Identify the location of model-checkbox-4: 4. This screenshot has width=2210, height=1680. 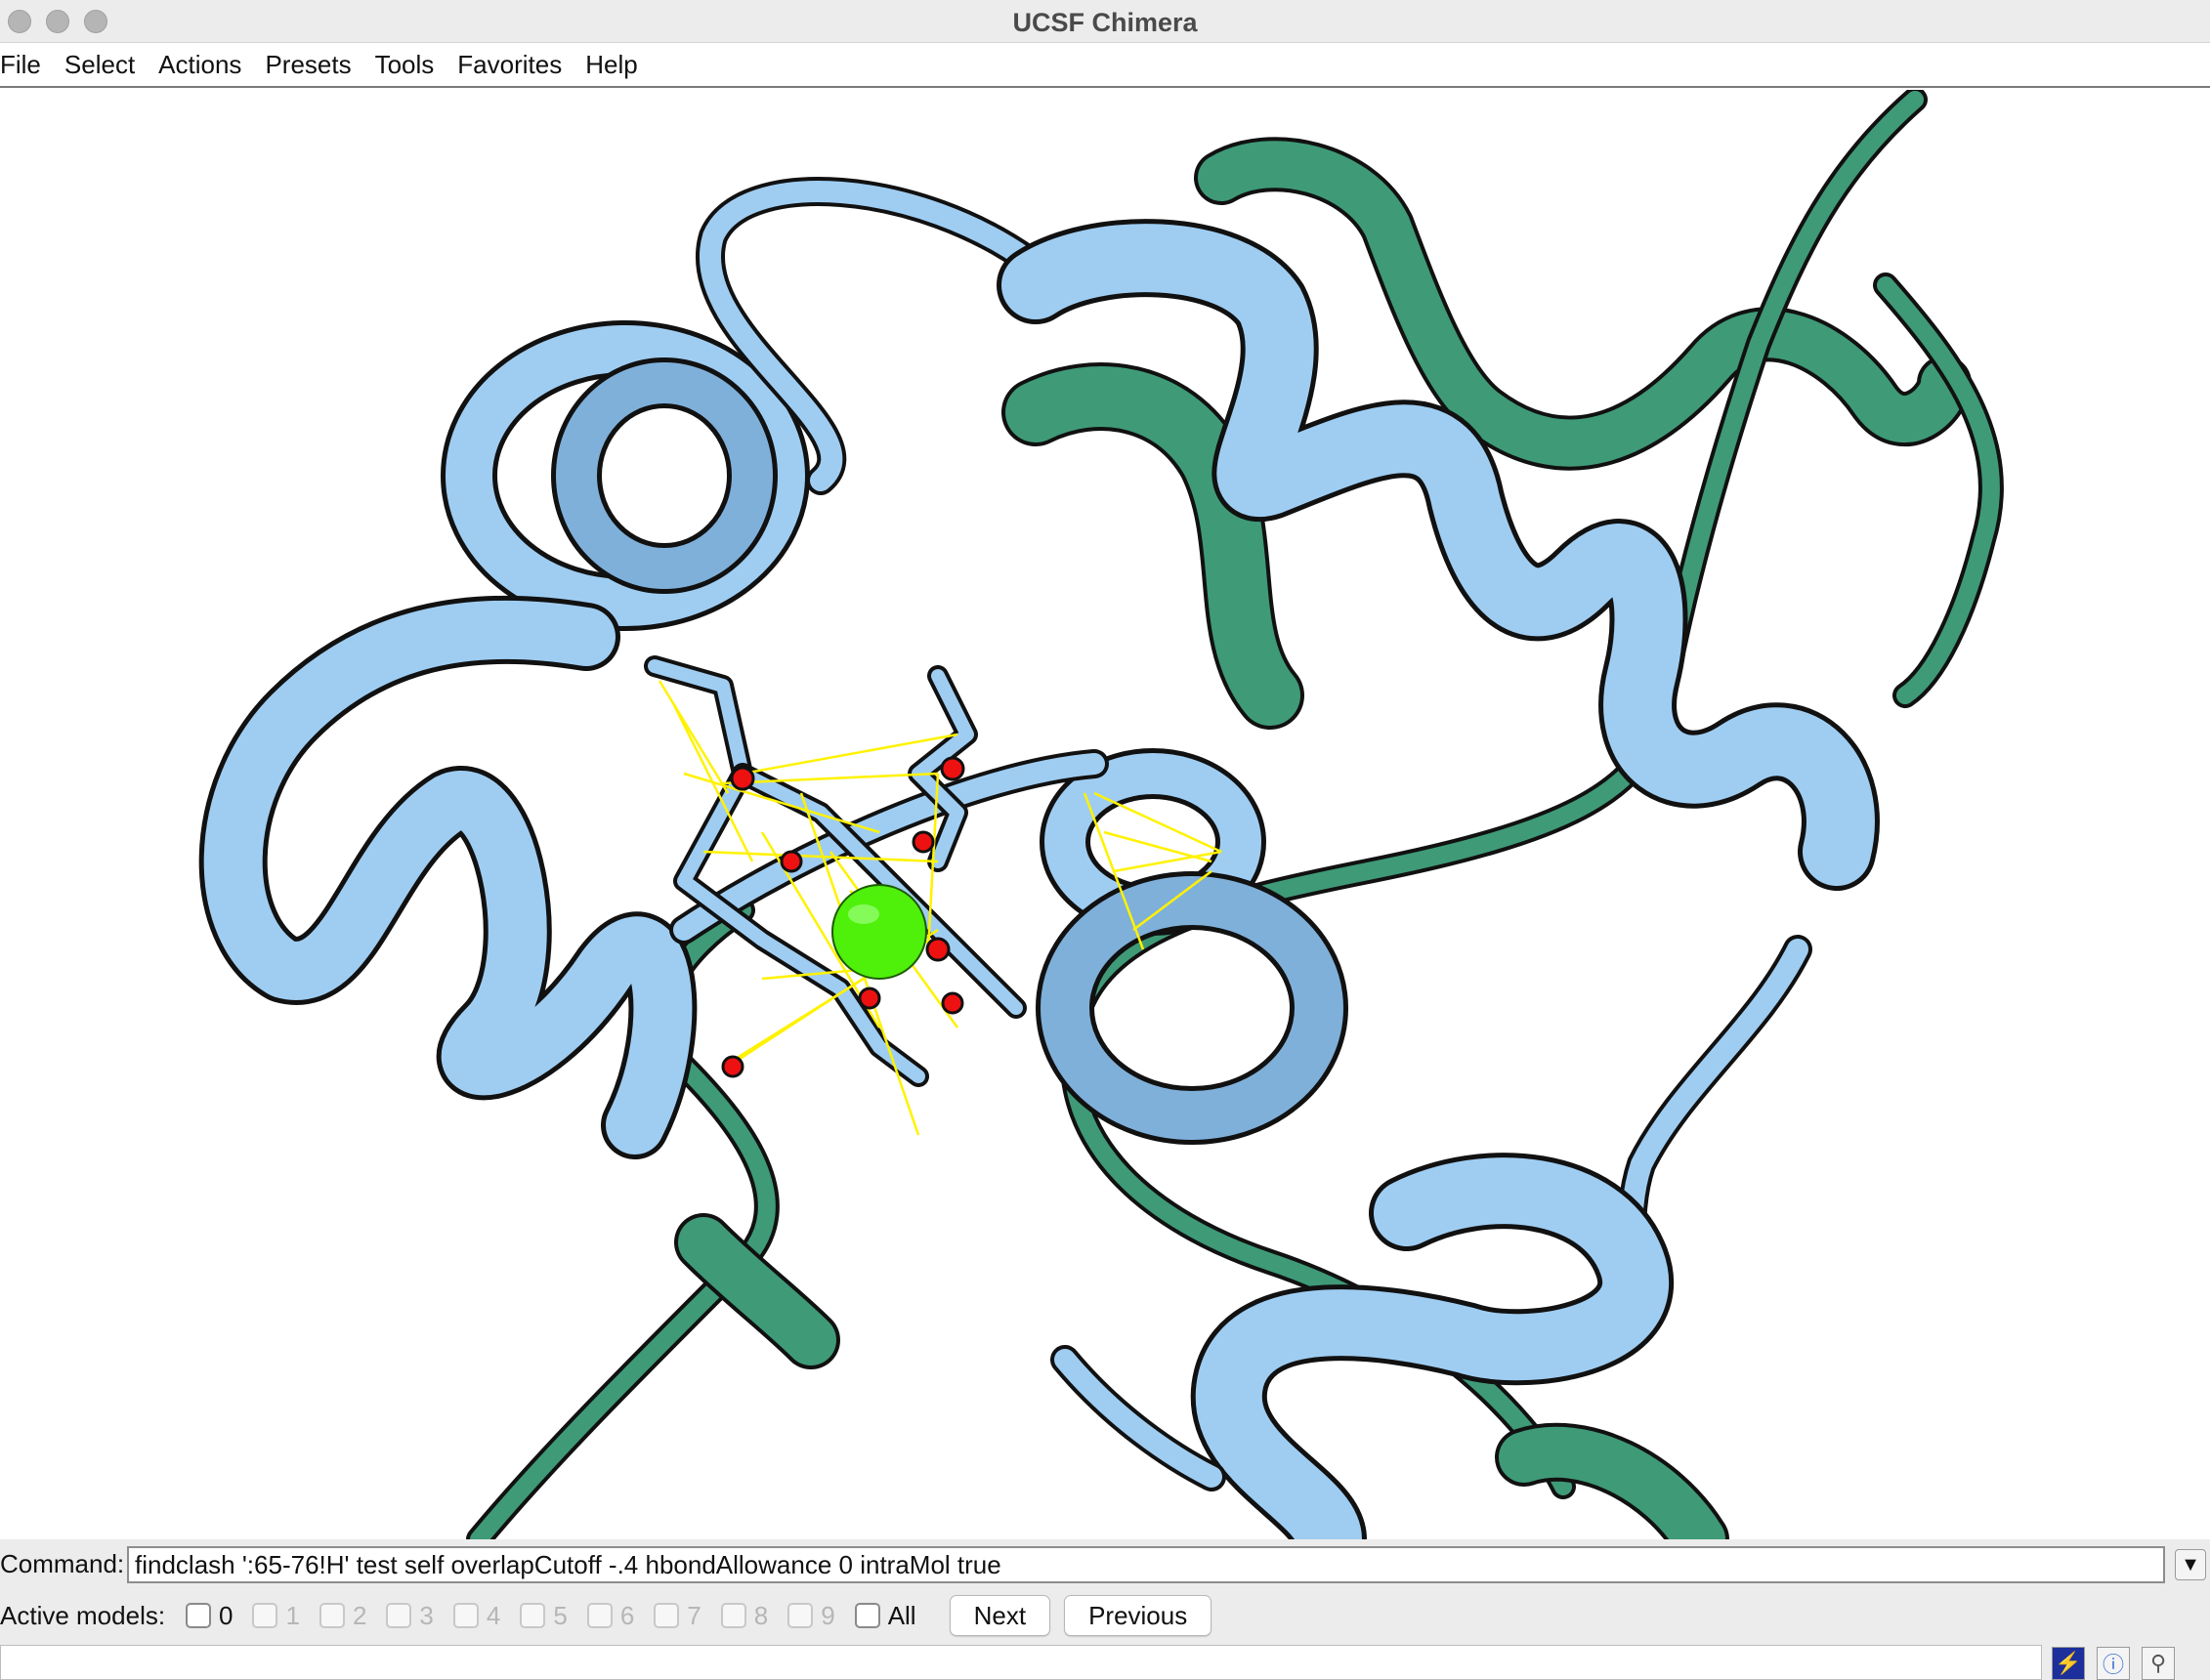
(476, 1615).